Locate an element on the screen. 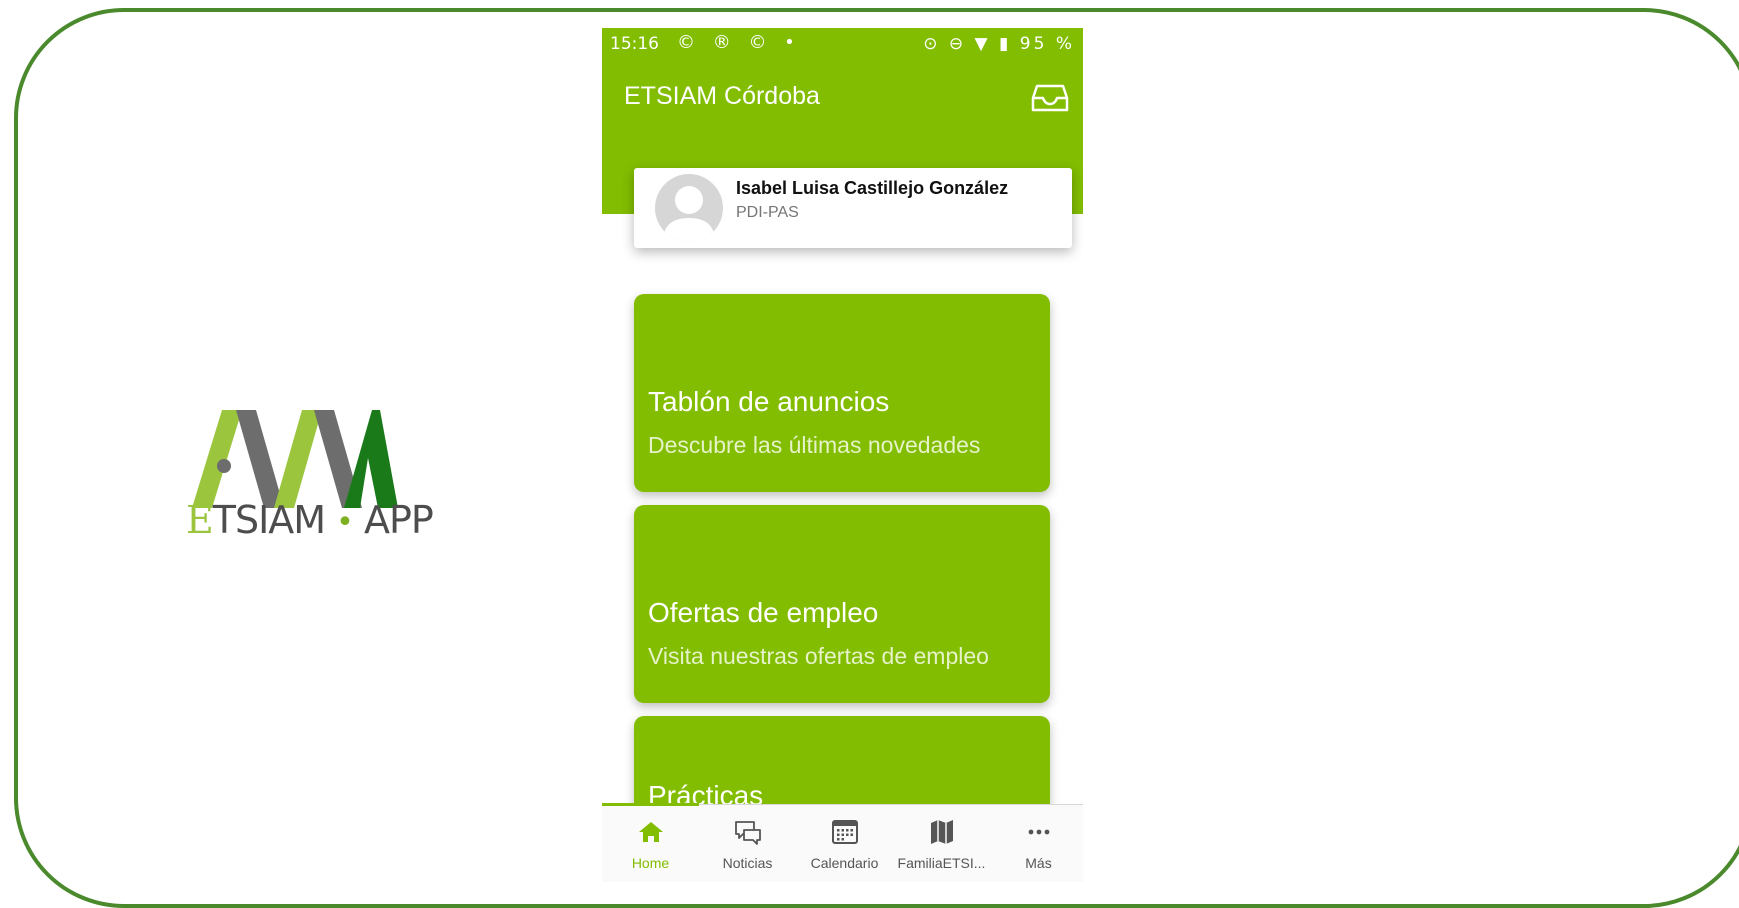 The width and height of the screenshot is (1739, 908). tile-subtitle: Descubre las últimas novedades is located at coordinates (814, 445).